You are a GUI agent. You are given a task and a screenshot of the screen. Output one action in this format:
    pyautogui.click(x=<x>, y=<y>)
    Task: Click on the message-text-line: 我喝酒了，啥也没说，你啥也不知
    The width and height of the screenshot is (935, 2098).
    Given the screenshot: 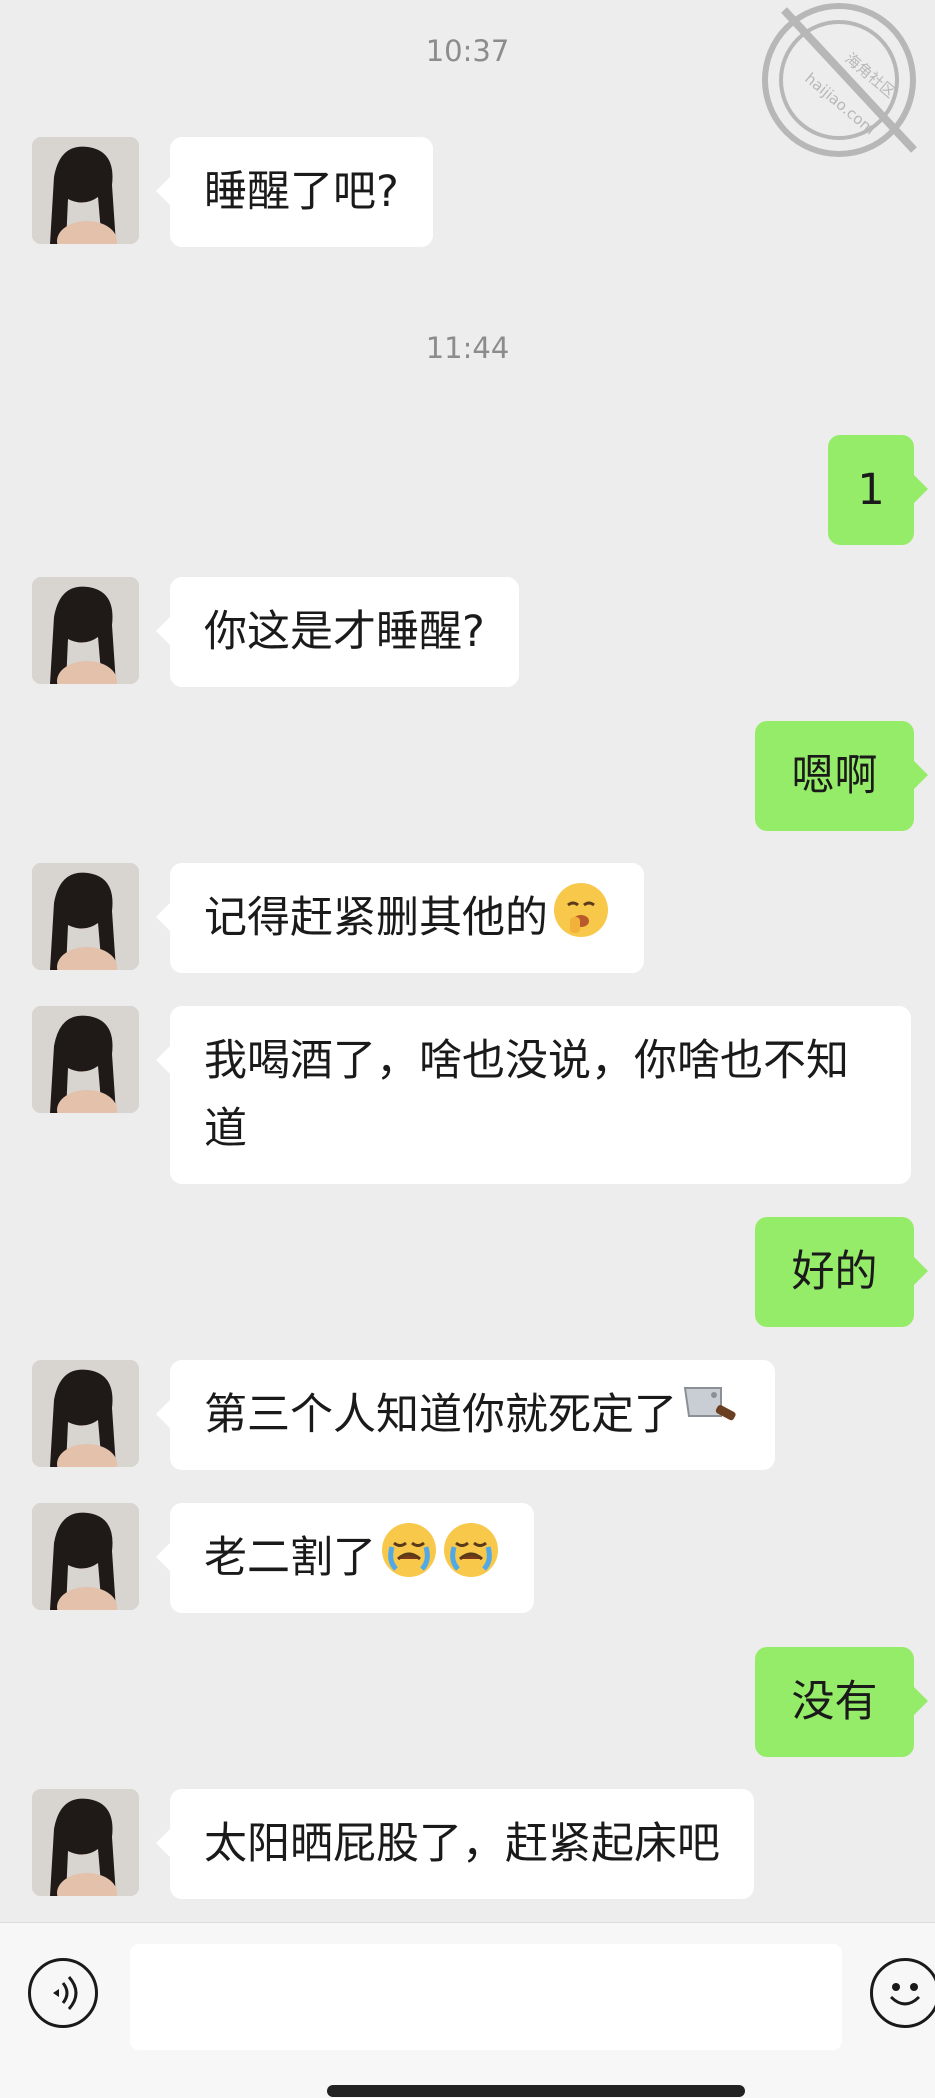 What is the action you would take?
    pyautogui.click(x=526, y=1061)
    